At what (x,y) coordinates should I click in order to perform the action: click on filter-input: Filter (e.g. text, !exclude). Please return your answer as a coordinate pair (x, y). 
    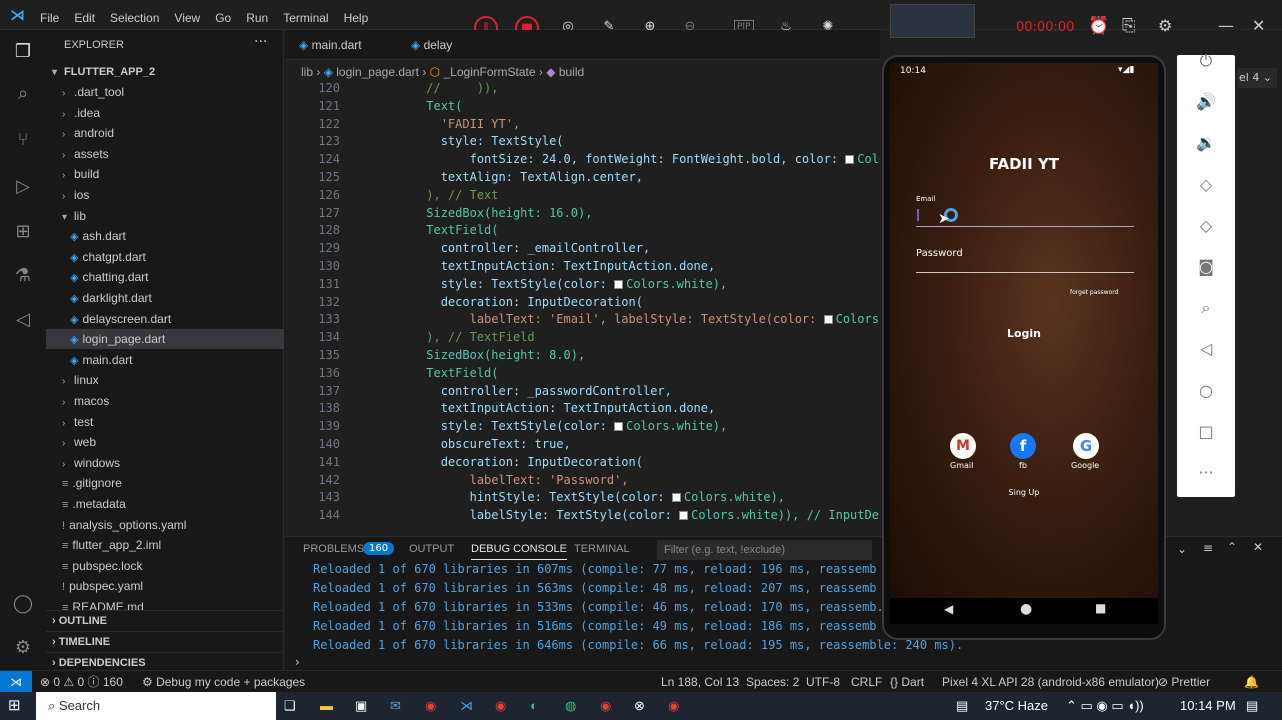
    Looking at the image, I should click on (764, 550).